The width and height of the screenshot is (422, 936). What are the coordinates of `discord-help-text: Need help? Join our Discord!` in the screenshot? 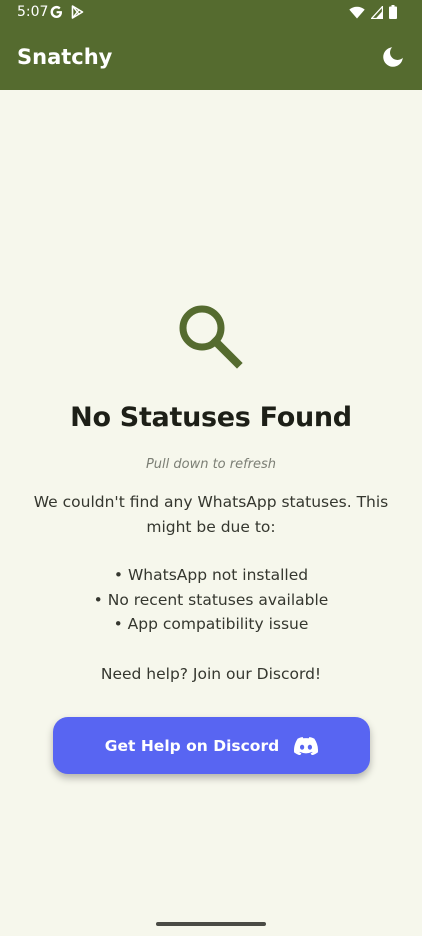 It's located at (211, 674).